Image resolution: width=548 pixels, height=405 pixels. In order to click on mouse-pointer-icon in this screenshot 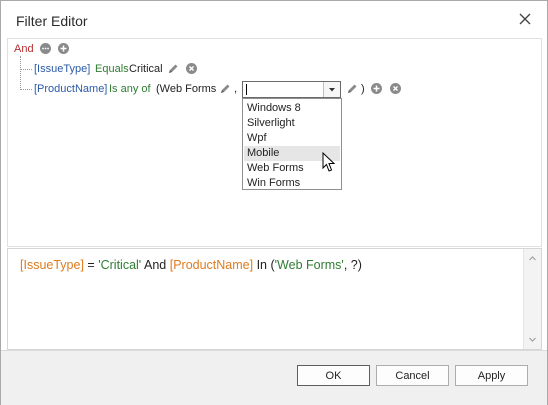, I will do `click(329, 162)`.